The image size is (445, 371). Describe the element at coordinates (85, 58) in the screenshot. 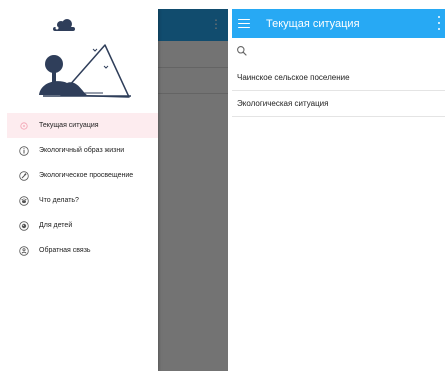

I see `eco-illustration-icon` at that location.